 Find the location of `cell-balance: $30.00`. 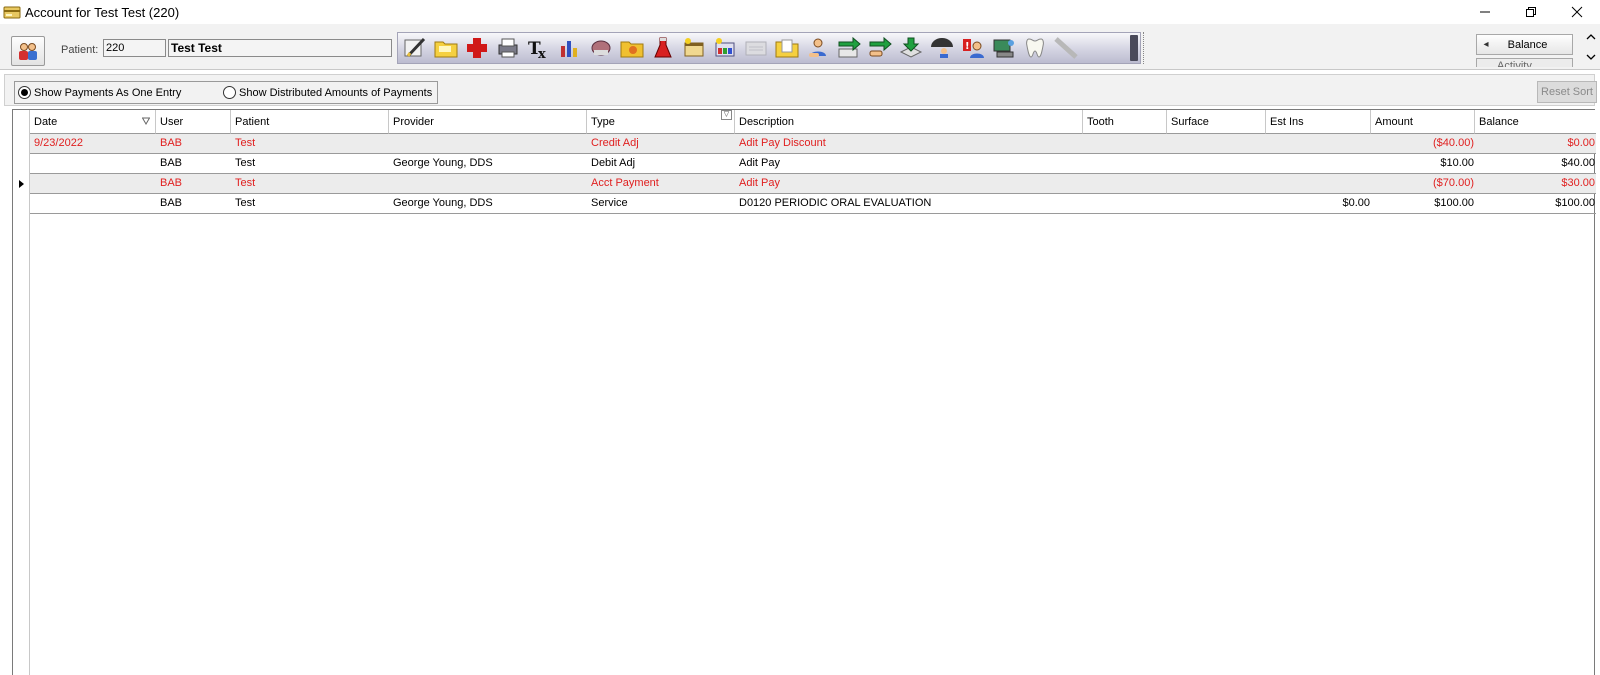

cell-balance: $30.00 is located at coordinates (1578, 183).